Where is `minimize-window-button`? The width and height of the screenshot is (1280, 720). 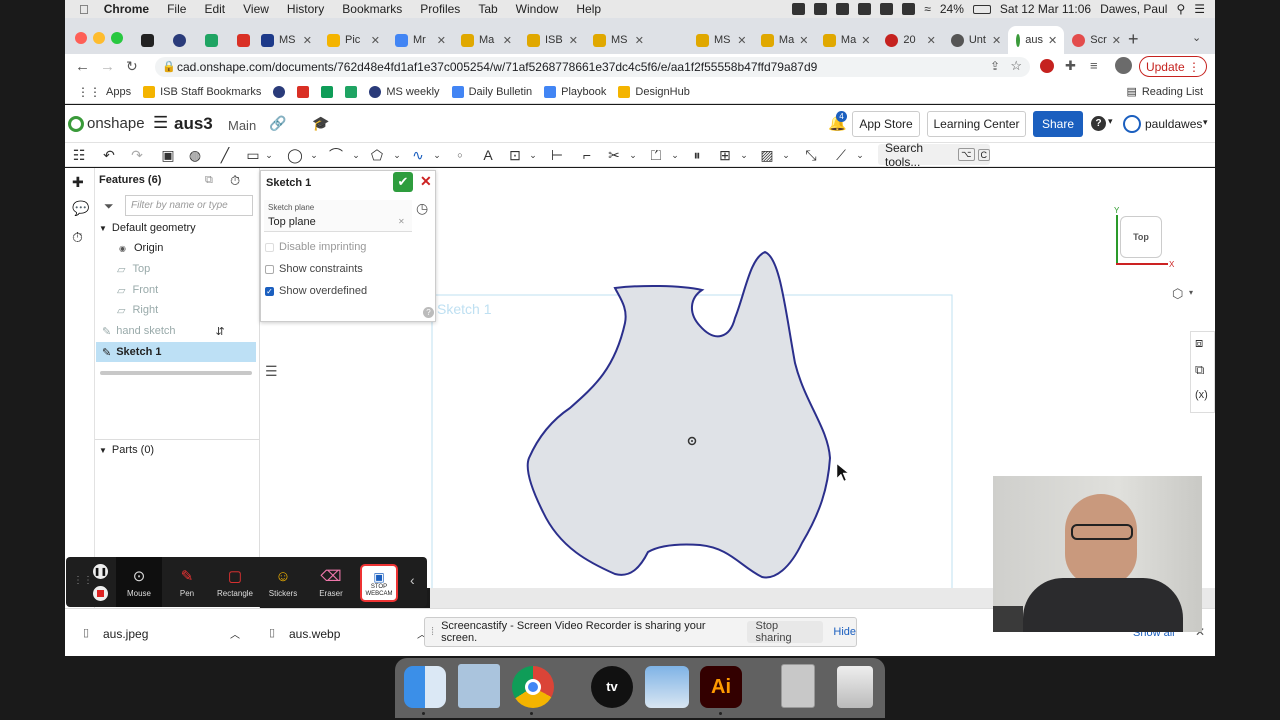 minimize-window-button is located at coordinates (99, 38).